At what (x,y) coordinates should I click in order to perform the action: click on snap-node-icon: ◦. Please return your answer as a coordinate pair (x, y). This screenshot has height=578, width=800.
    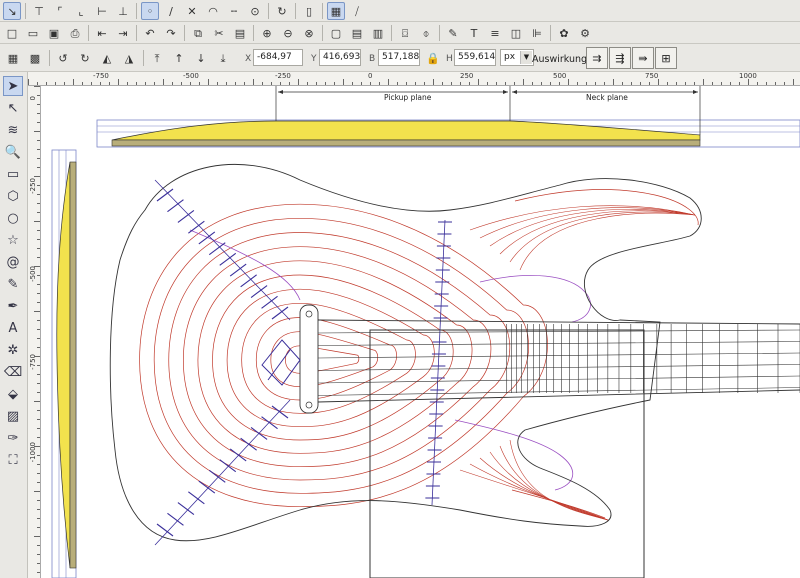
    Looking at the image, I should click on (150, 11).